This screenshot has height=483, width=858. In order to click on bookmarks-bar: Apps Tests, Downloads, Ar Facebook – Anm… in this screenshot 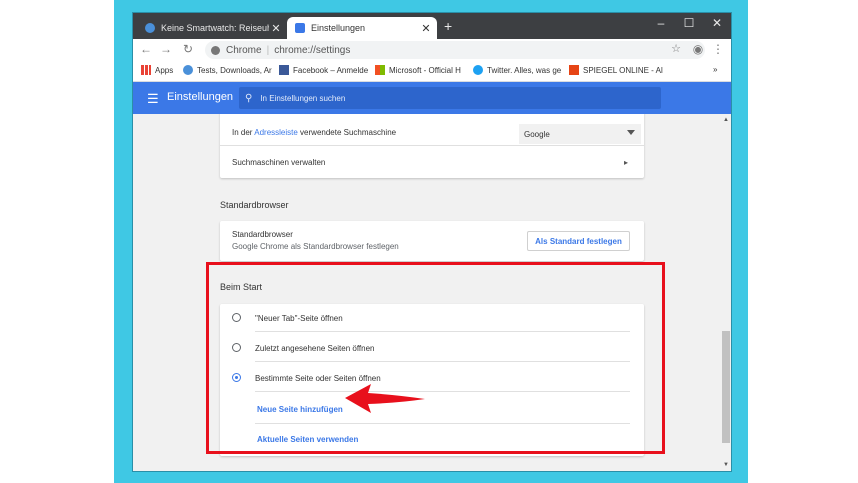, I will do `click(432, 71)`.